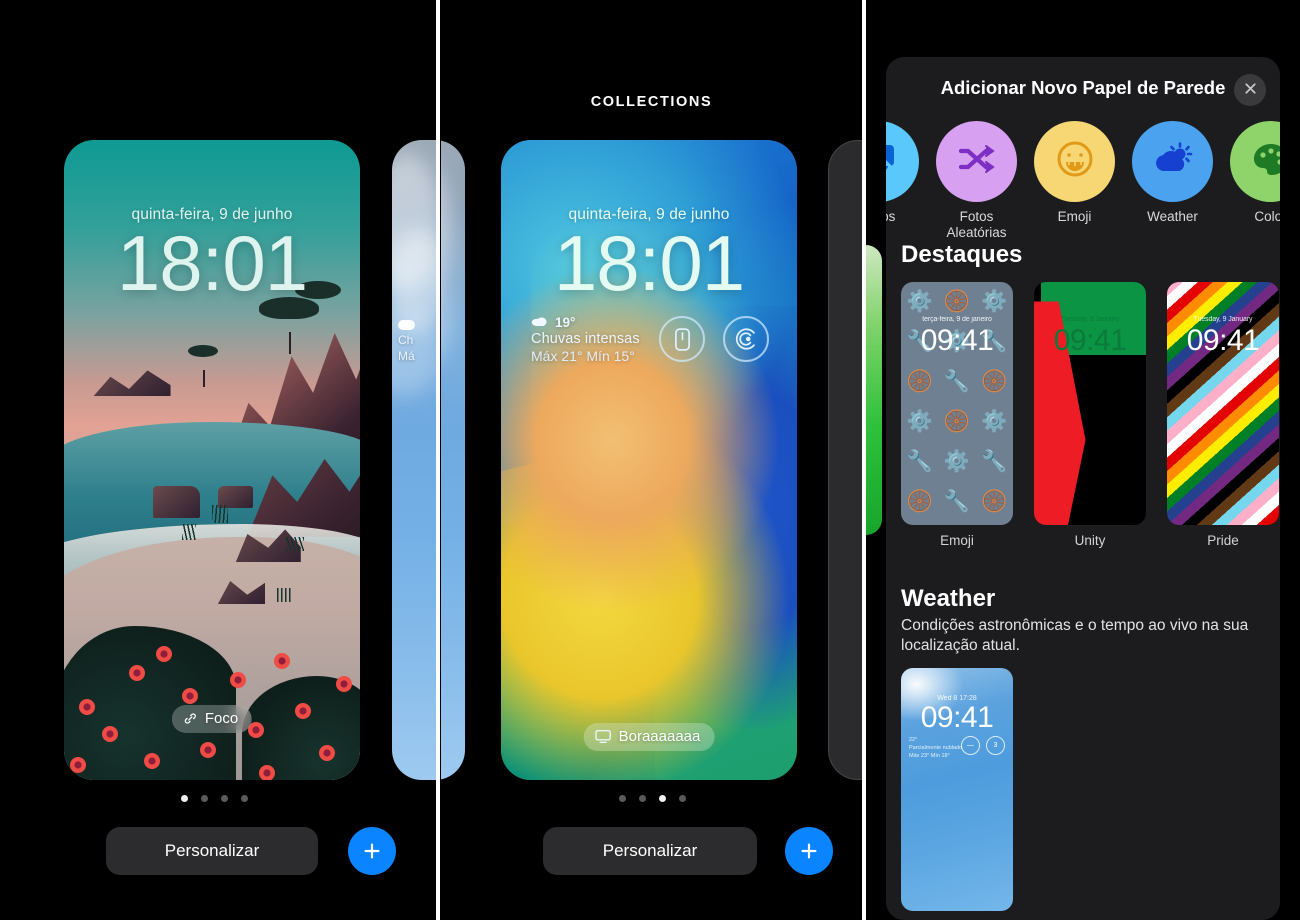 The height and width of the screenshot is (920, 1300). Describe the element at coordinates (962, 254) in the screenshot. I see `section-title: Destaques` at that location.